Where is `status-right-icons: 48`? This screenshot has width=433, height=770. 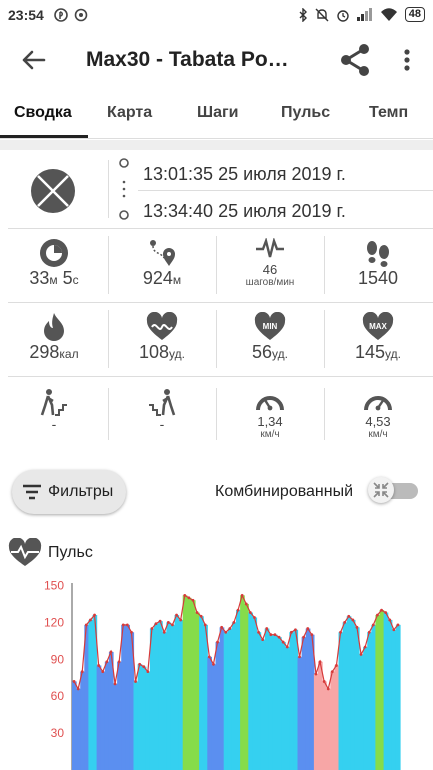
status-right-icons: 48 is located at coordinates (361, 14).